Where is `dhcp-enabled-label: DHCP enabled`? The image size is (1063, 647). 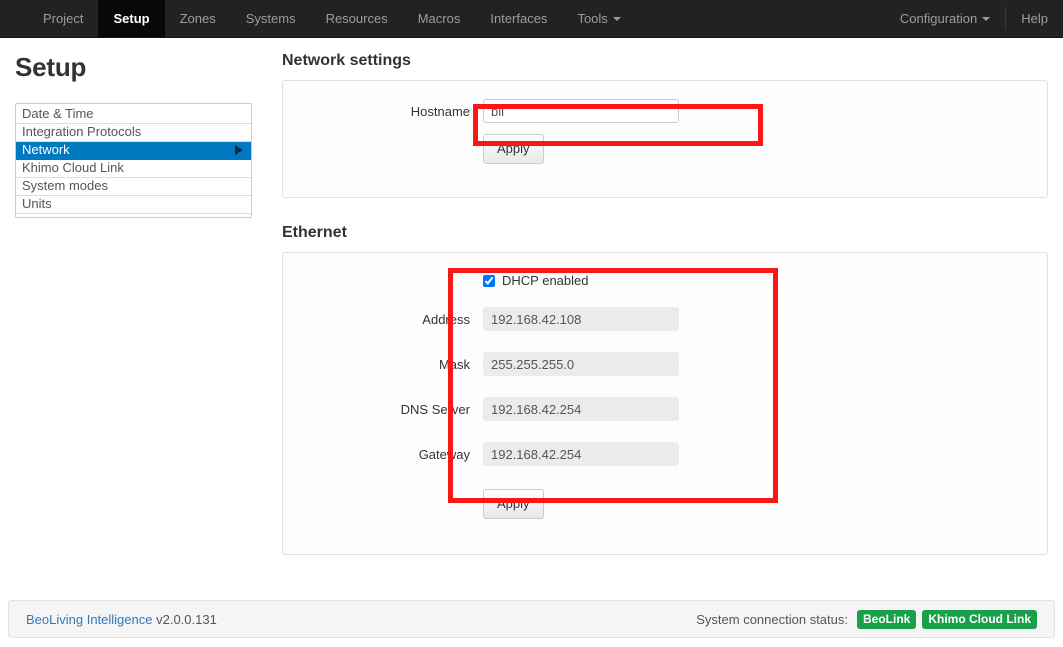 dhcp-enabled-label: DHCP enabled is located at coordinates (545, 280).